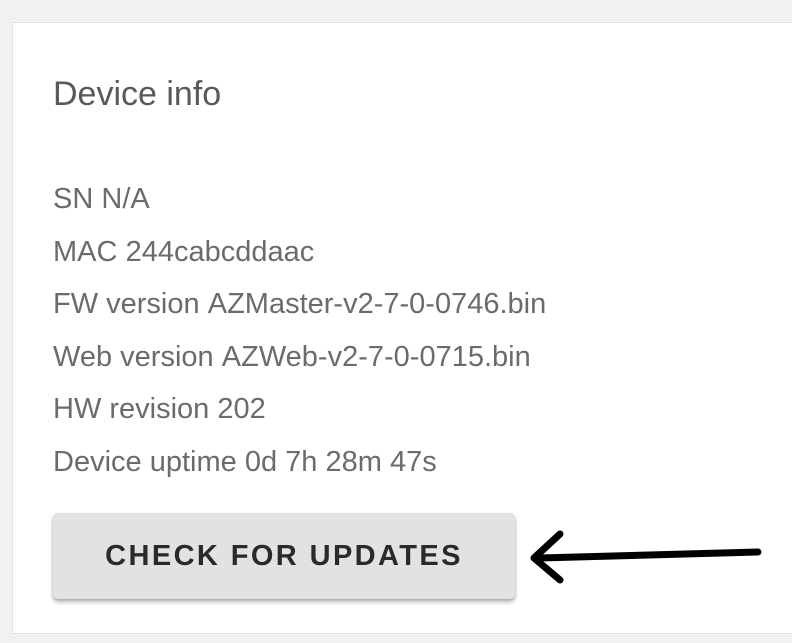 Image resolution: width=792 pixels, height=643 pixels. Describe the element at coordinates (85, 251) in the screenshot. I see `info-label: MAC` at that location.